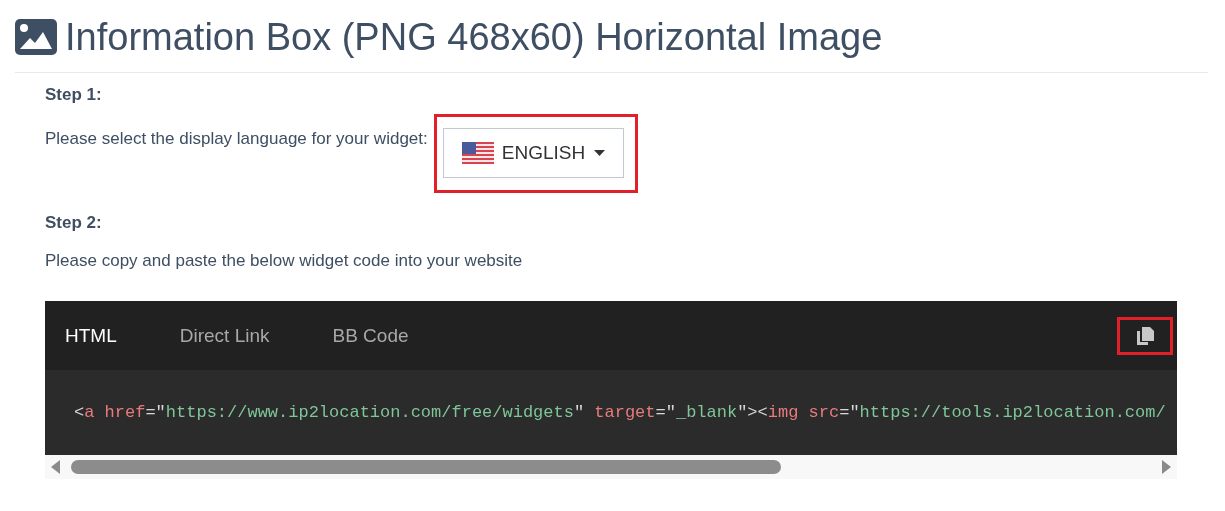 The height and width of the screenshot is (511, 1225). Describe the element at coordinates (36, 37) in the screenshot. I see `image-icon` at that location.